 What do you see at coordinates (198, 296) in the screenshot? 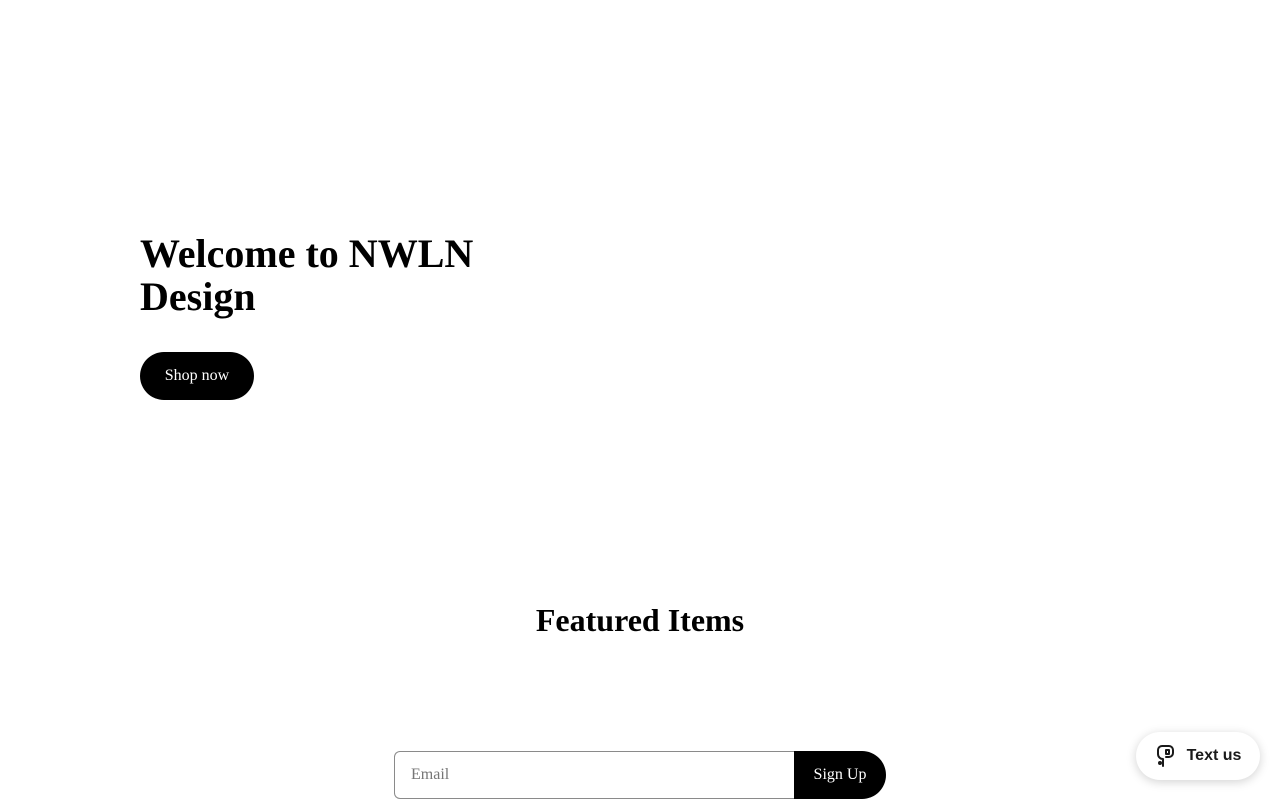
I see `hero-title-line-2: Design` at bounding box center [198, 296].